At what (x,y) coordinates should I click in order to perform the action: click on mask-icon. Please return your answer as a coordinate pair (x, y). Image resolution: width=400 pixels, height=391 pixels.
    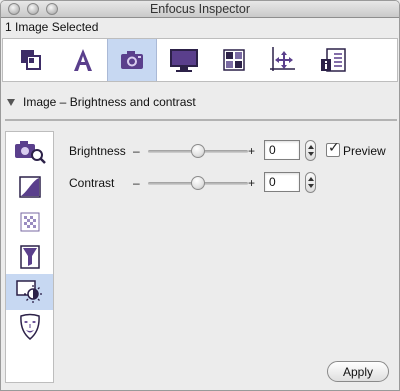
    Looking at the image, I should click on (29, 326).